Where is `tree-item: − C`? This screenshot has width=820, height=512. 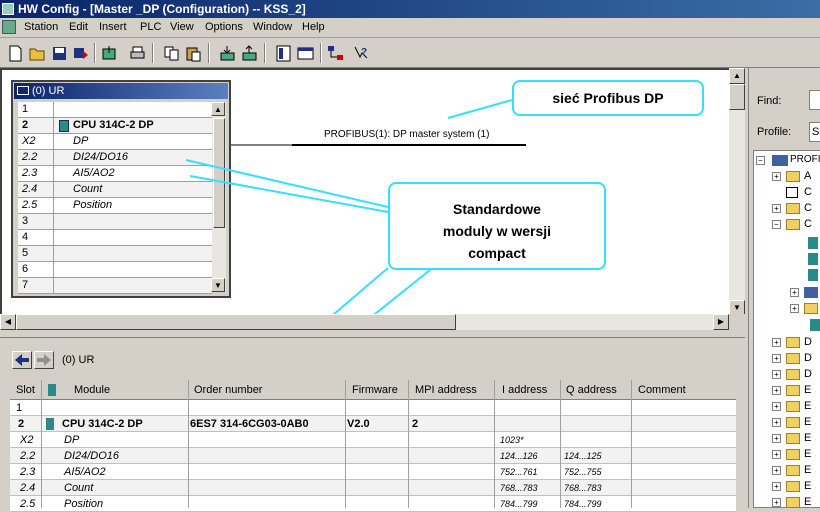 tree-item: − C is located at coordinates (796, 225).